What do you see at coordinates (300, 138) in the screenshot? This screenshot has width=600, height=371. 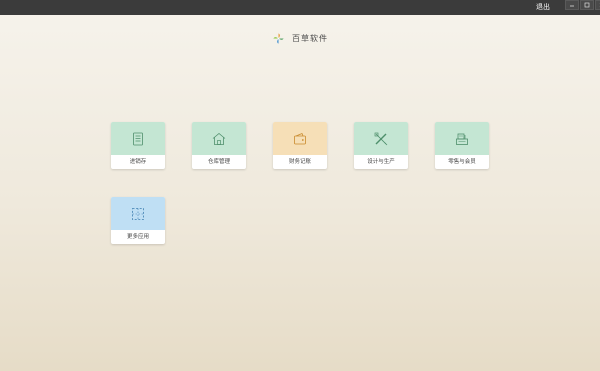 I see `wallet-icon` at bounding box center [300, 138].